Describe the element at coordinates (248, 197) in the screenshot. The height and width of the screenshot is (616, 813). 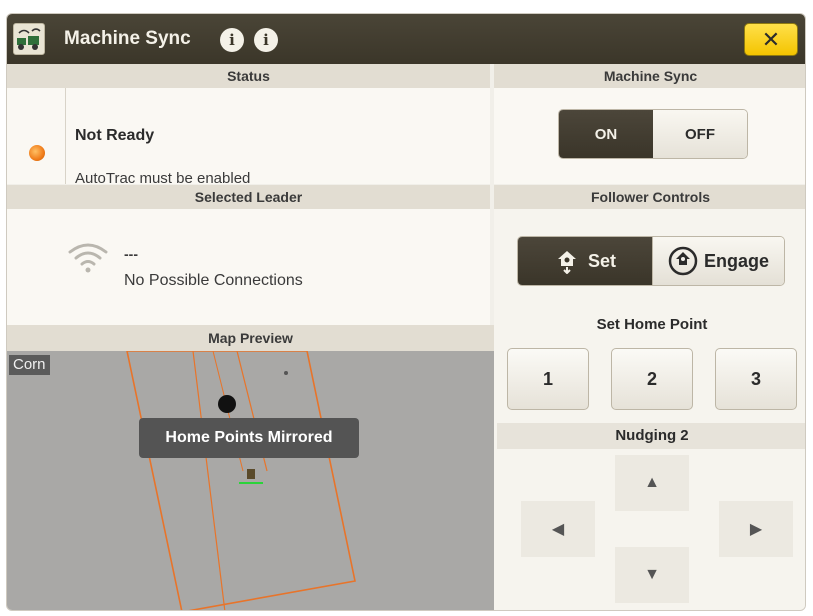
I see `selected-leader-header: Selected Leader` at that location.